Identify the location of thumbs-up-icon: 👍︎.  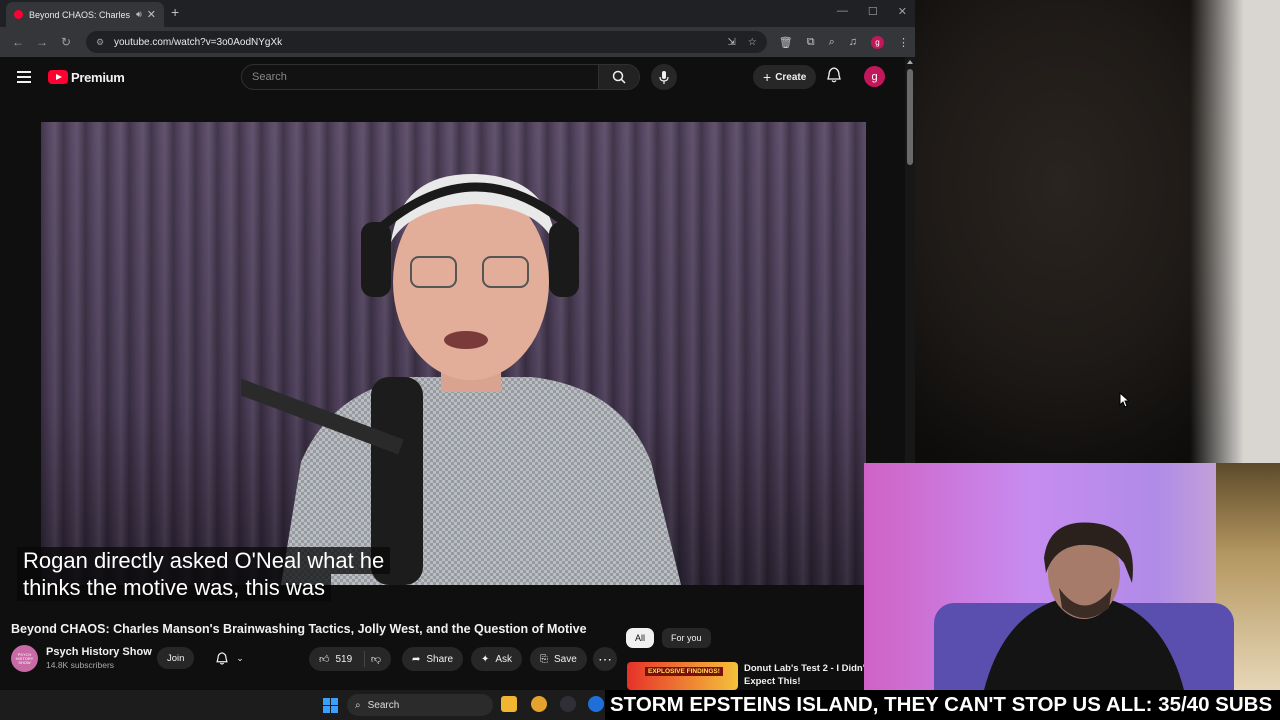
(324, 659).